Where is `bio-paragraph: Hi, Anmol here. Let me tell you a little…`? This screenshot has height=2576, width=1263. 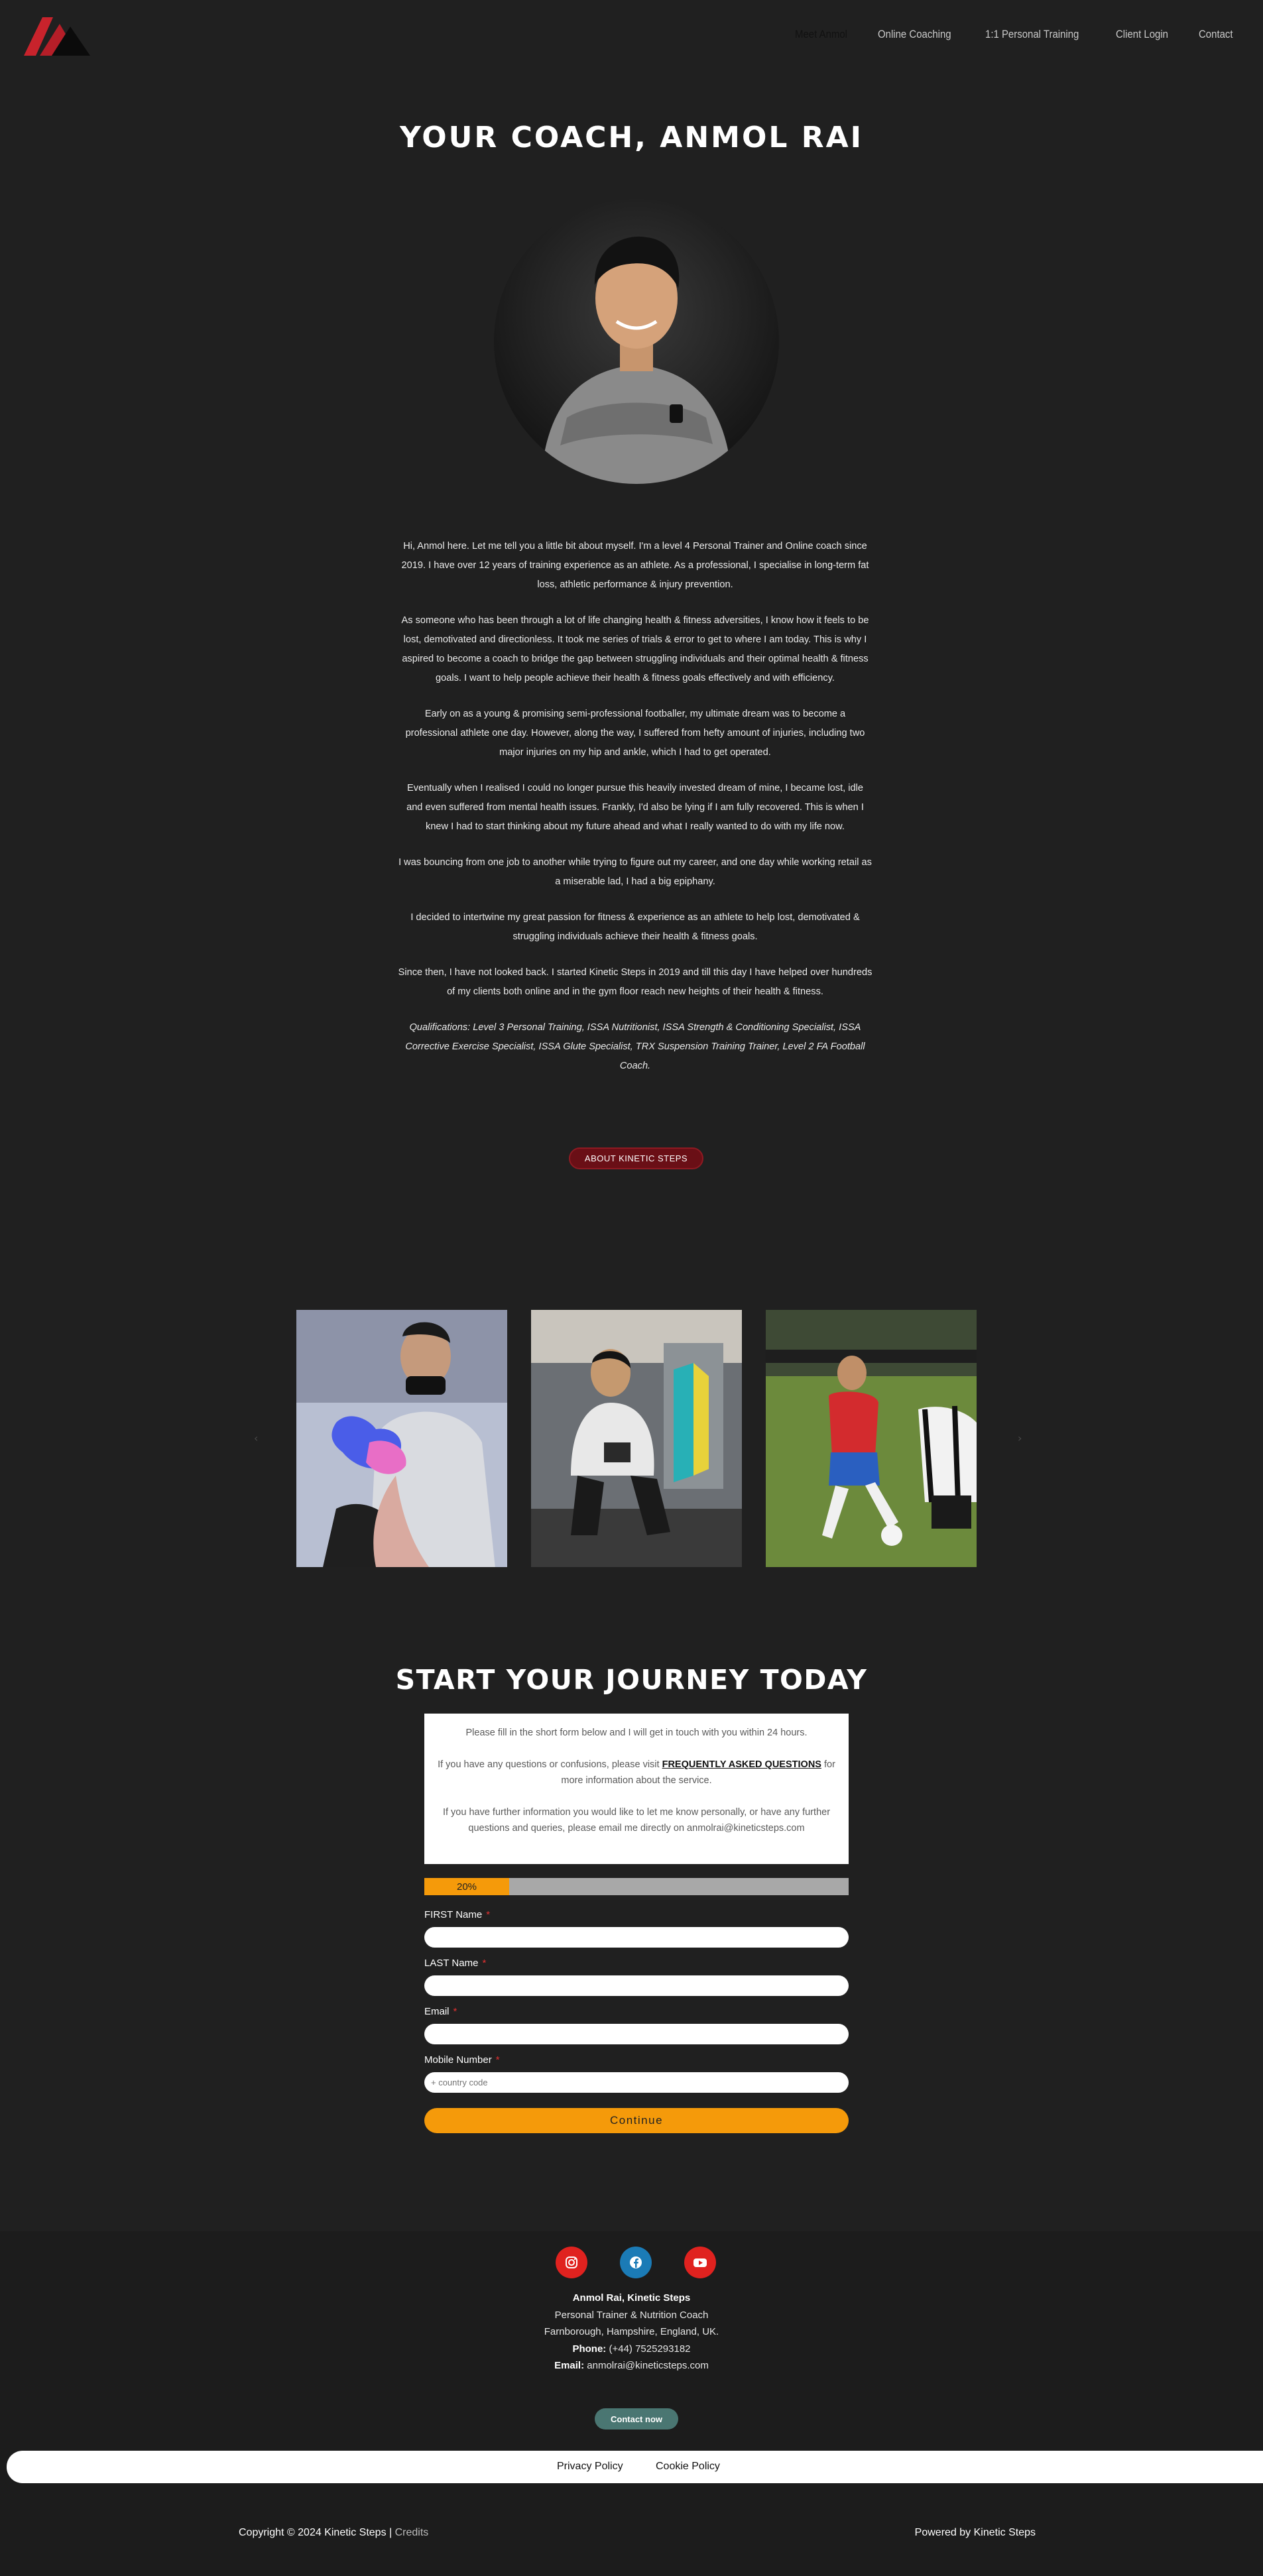 bio-paragraph: Hi, Anmol here. Let me tell you a little… is located at coordinates (635, 566).